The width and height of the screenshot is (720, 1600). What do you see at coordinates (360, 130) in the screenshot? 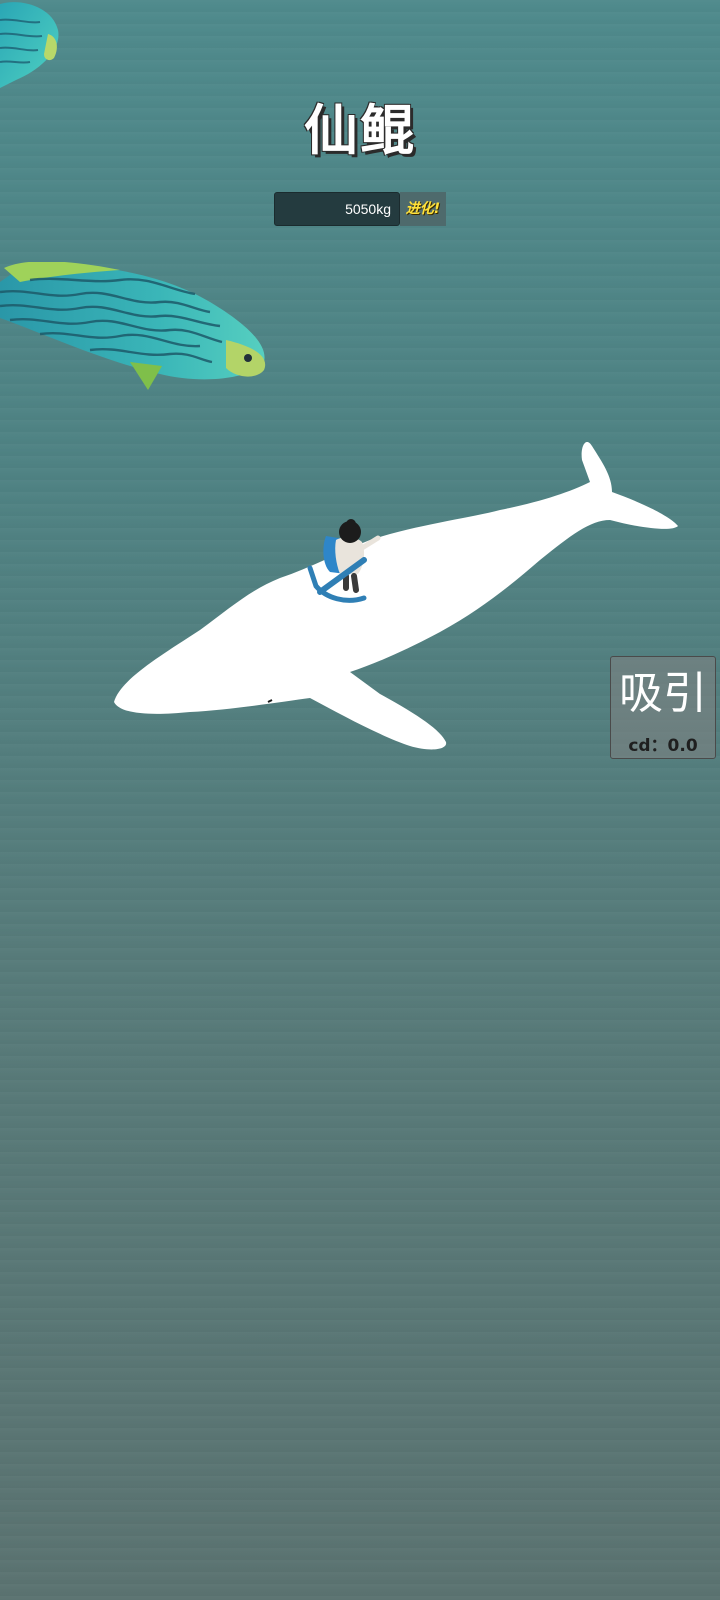
I see `creature-title: 仙鲲` at bounding box center [360, 130].